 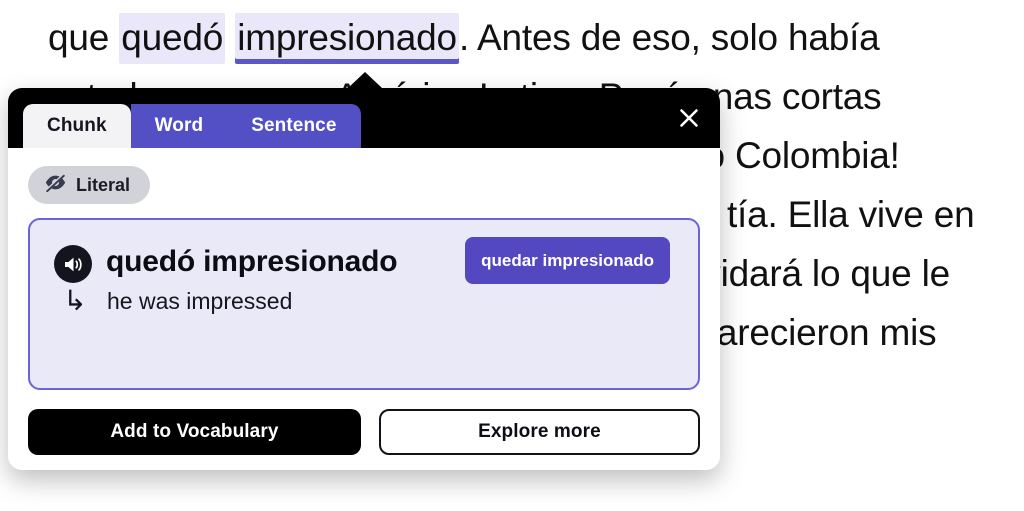 I want to click on explore-more-button: Explore more, so click(x=539, y=432).